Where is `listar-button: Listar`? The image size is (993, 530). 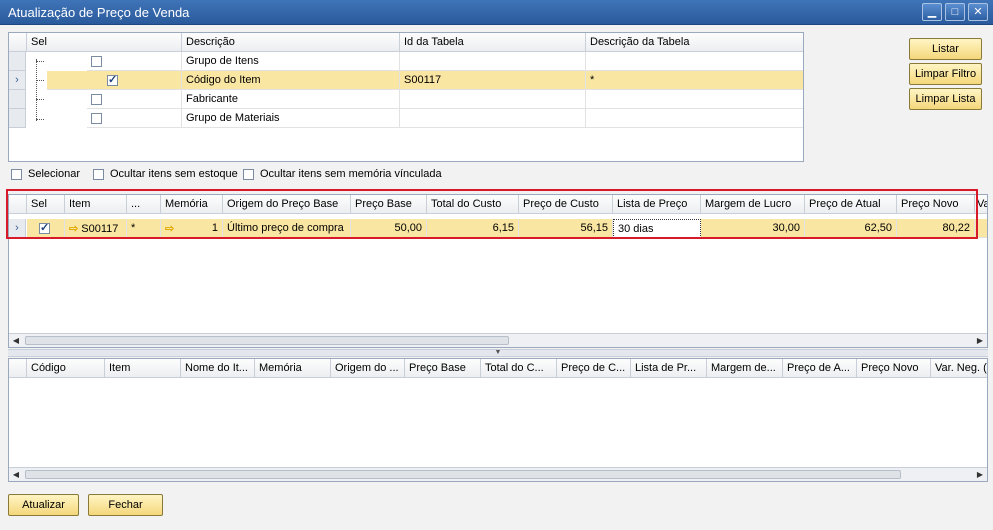 listar-button: Listar is located at coordinates (945, 49).